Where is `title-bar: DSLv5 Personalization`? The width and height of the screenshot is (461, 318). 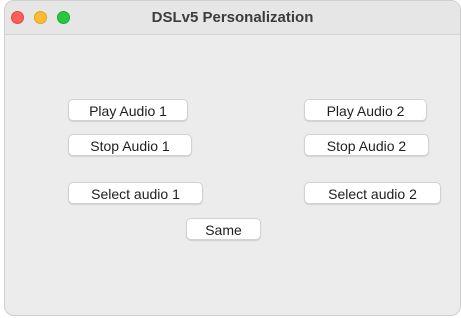 title-bar: DSLv5 Personalization is located at coordinates (232, 18).